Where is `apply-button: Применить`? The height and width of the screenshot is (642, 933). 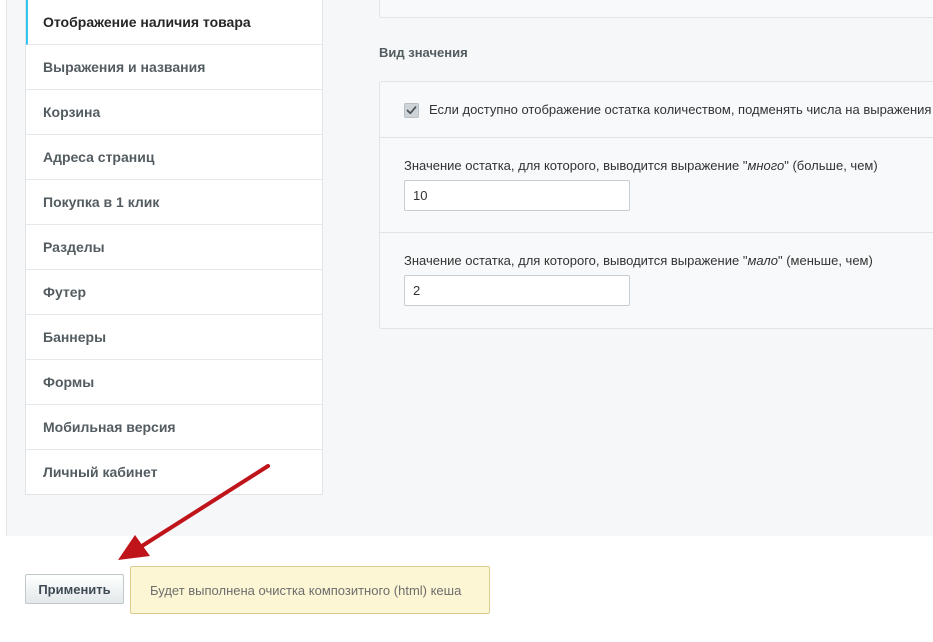
apply-button: Применить is located at coordinates (74, 589).